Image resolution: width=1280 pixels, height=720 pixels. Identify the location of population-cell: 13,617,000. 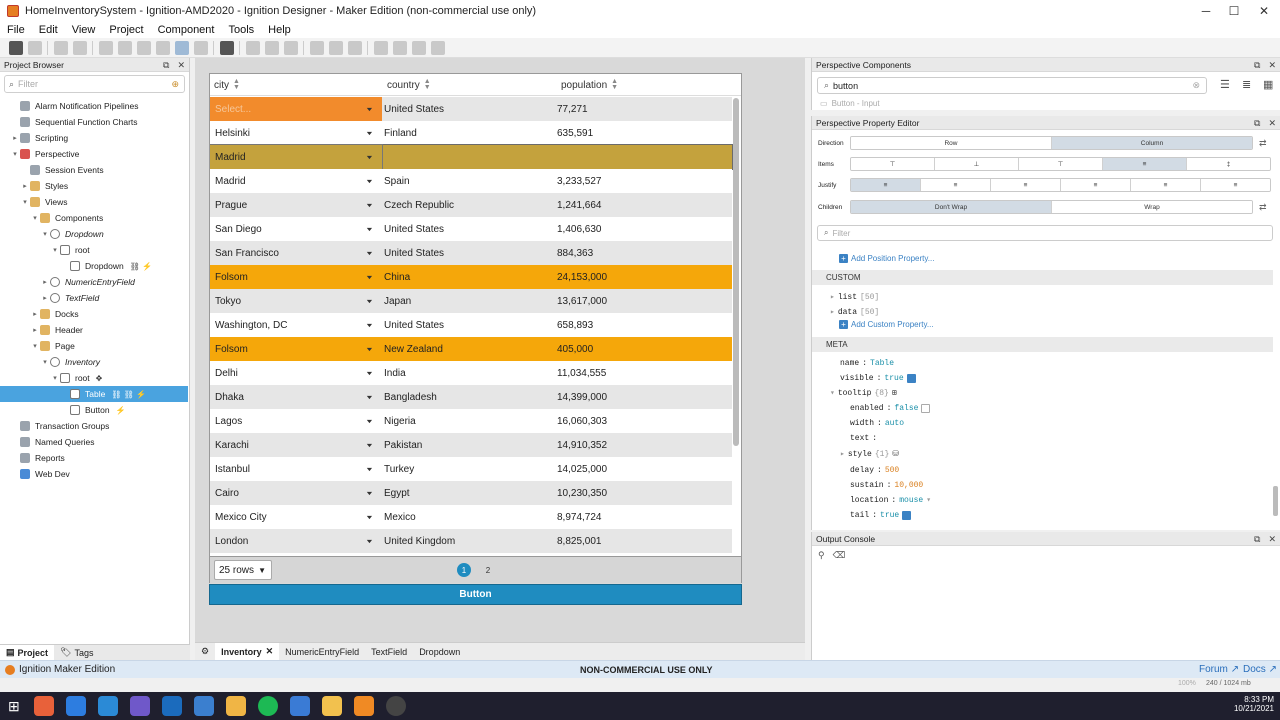
(582, 301).